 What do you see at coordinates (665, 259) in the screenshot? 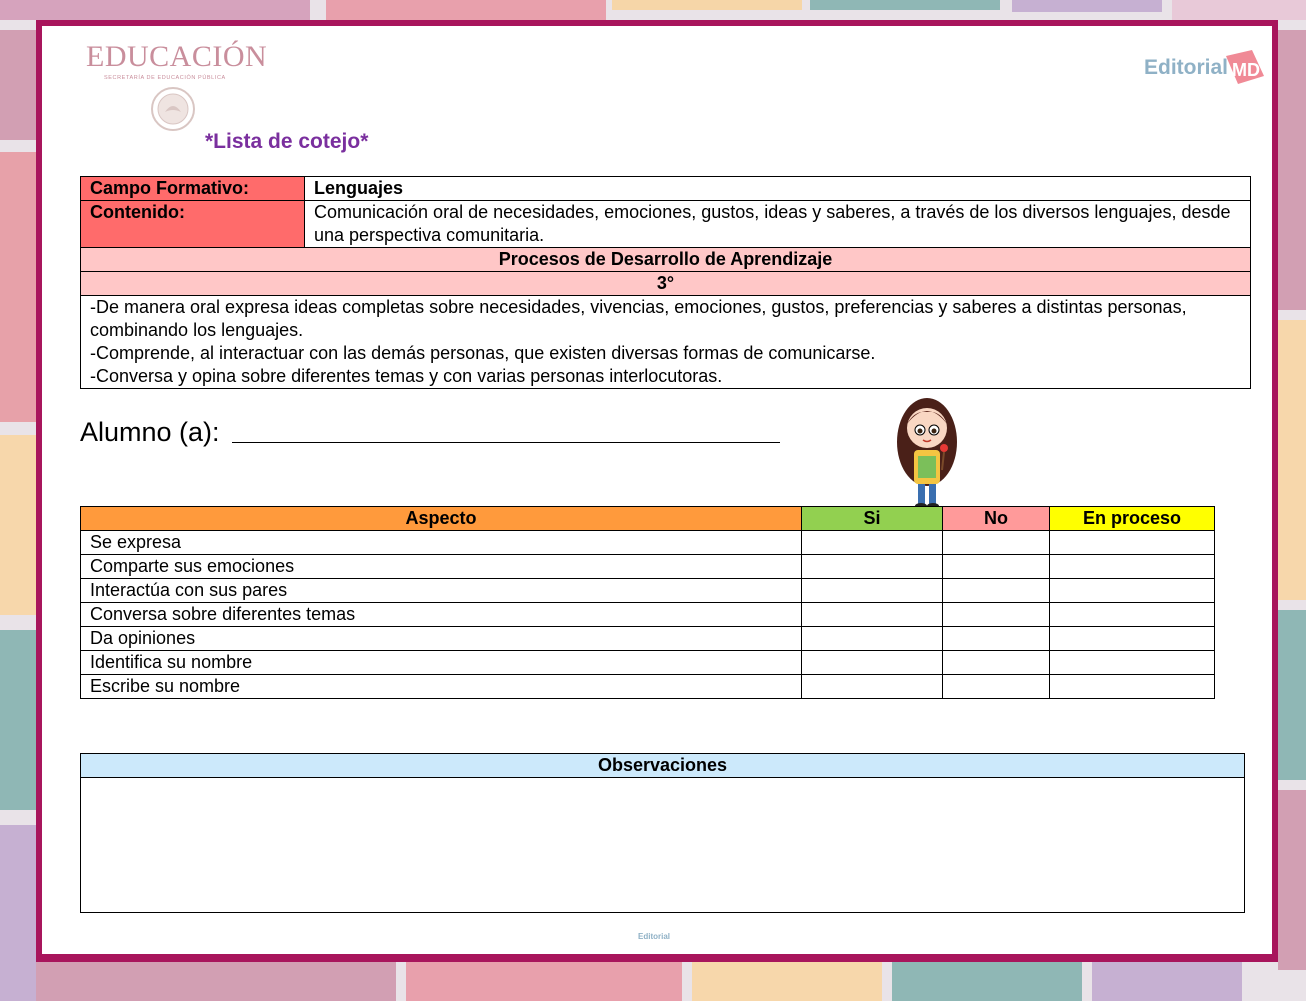
I see `procesos-header: Procesos de Desarrollo de Aprendizaje` at bounding box center [665, 259].